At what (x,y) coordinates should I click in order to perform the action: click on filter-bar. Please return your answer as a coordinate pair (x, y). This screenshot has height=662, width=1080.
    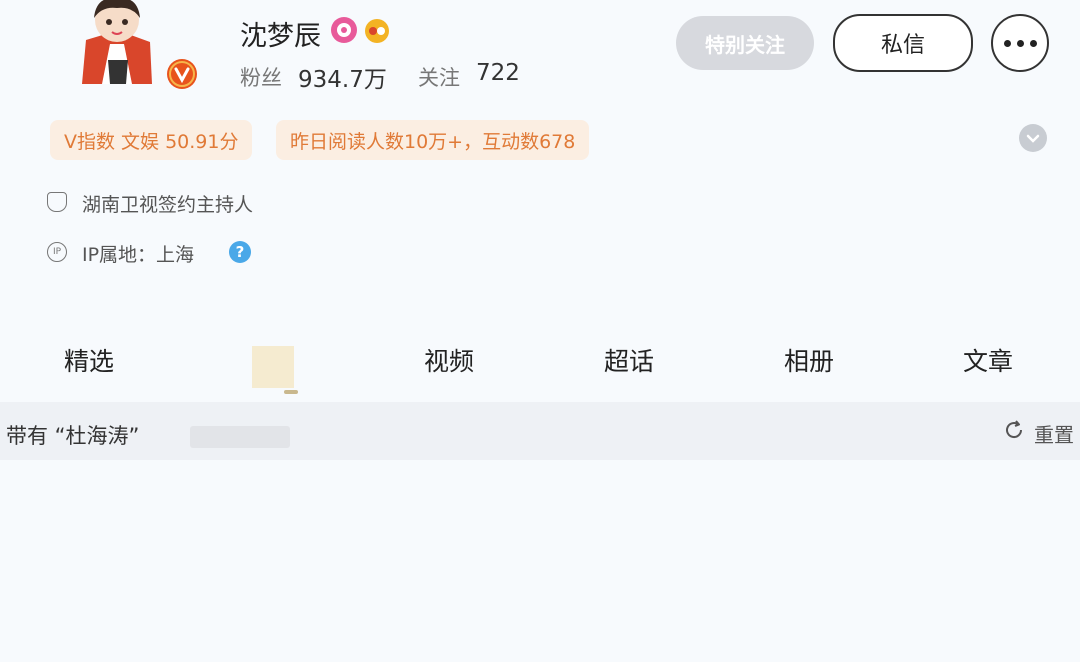
    Looking at the image, I should click on (540, 431).